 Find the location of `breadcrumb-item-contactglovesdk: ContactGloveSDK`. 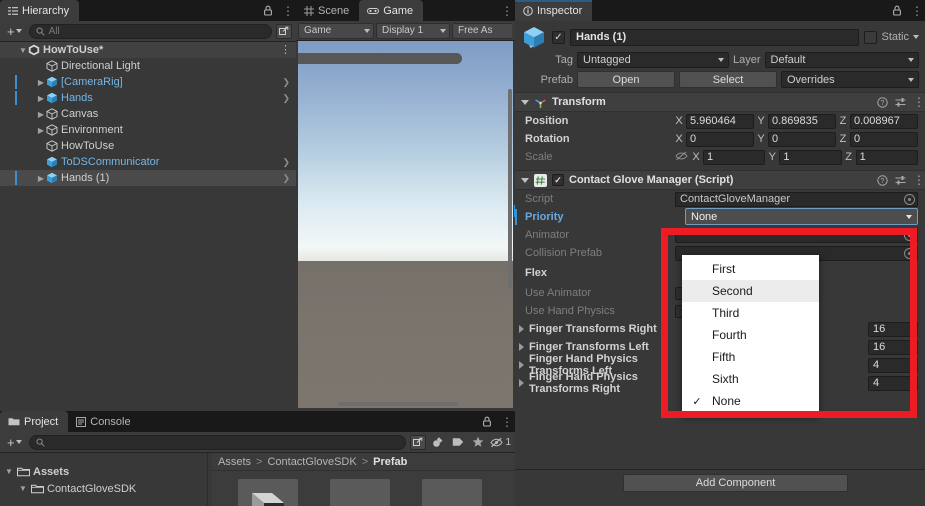

breadcrumb-item-contactglovesdk: ContactGloveSDK is located at coordinates (311, 462).